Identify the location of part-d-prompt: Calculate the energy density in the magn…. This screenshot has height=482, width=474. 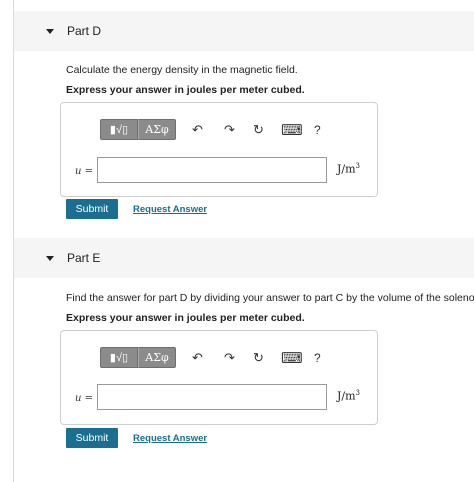
(182, 70).